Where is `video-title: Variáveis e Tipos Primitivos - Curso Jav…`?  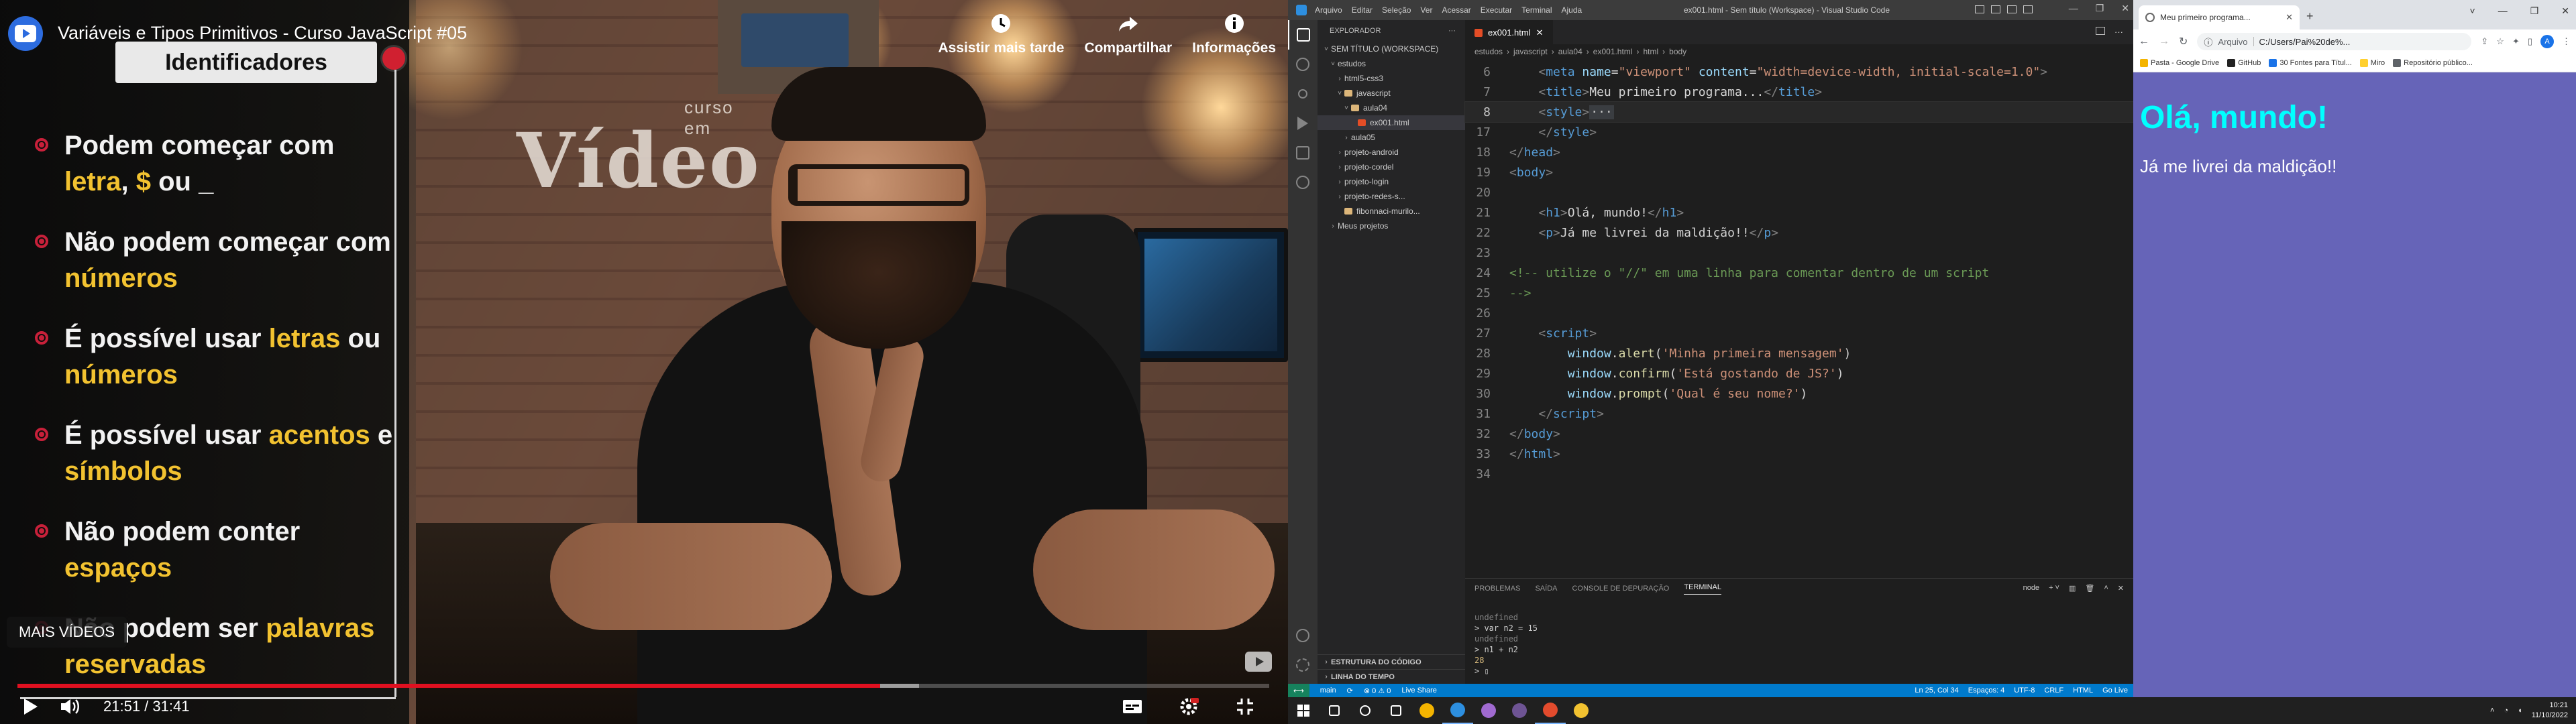
video-title: Variáveis e Tipos Primitivos - Curso Jav… is located at coordinates (262, 33).